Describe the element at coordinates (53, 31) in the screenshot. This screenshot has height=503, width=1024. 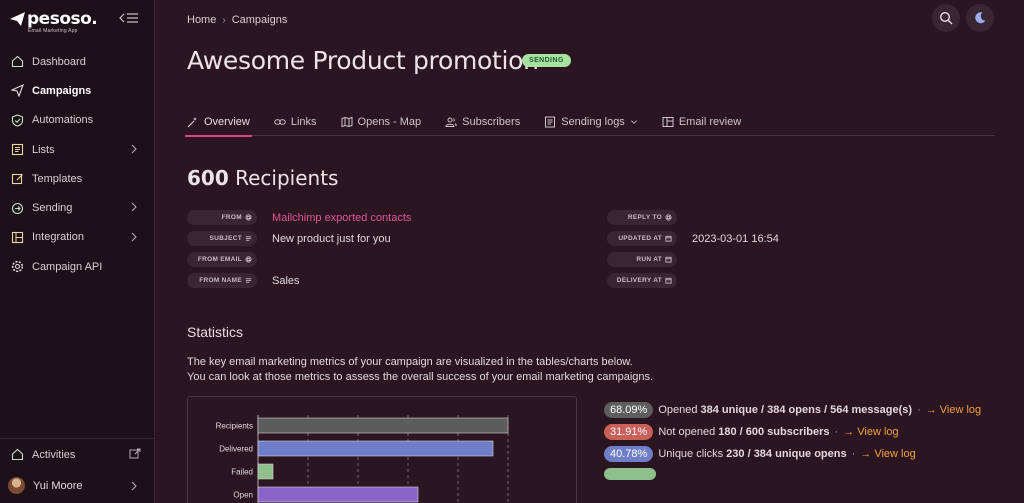
I see `brand-tagline: Email Marketing App` at that location.